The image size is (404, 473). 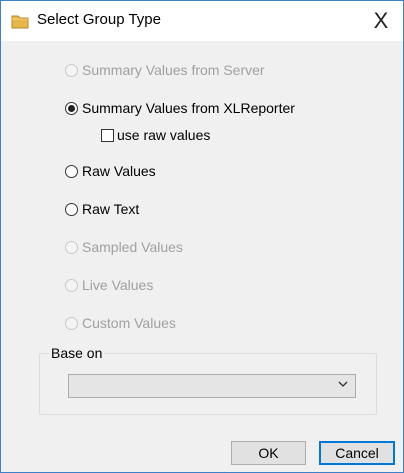 I want to click on base-on-dropdown, so click(x=212, y=386).